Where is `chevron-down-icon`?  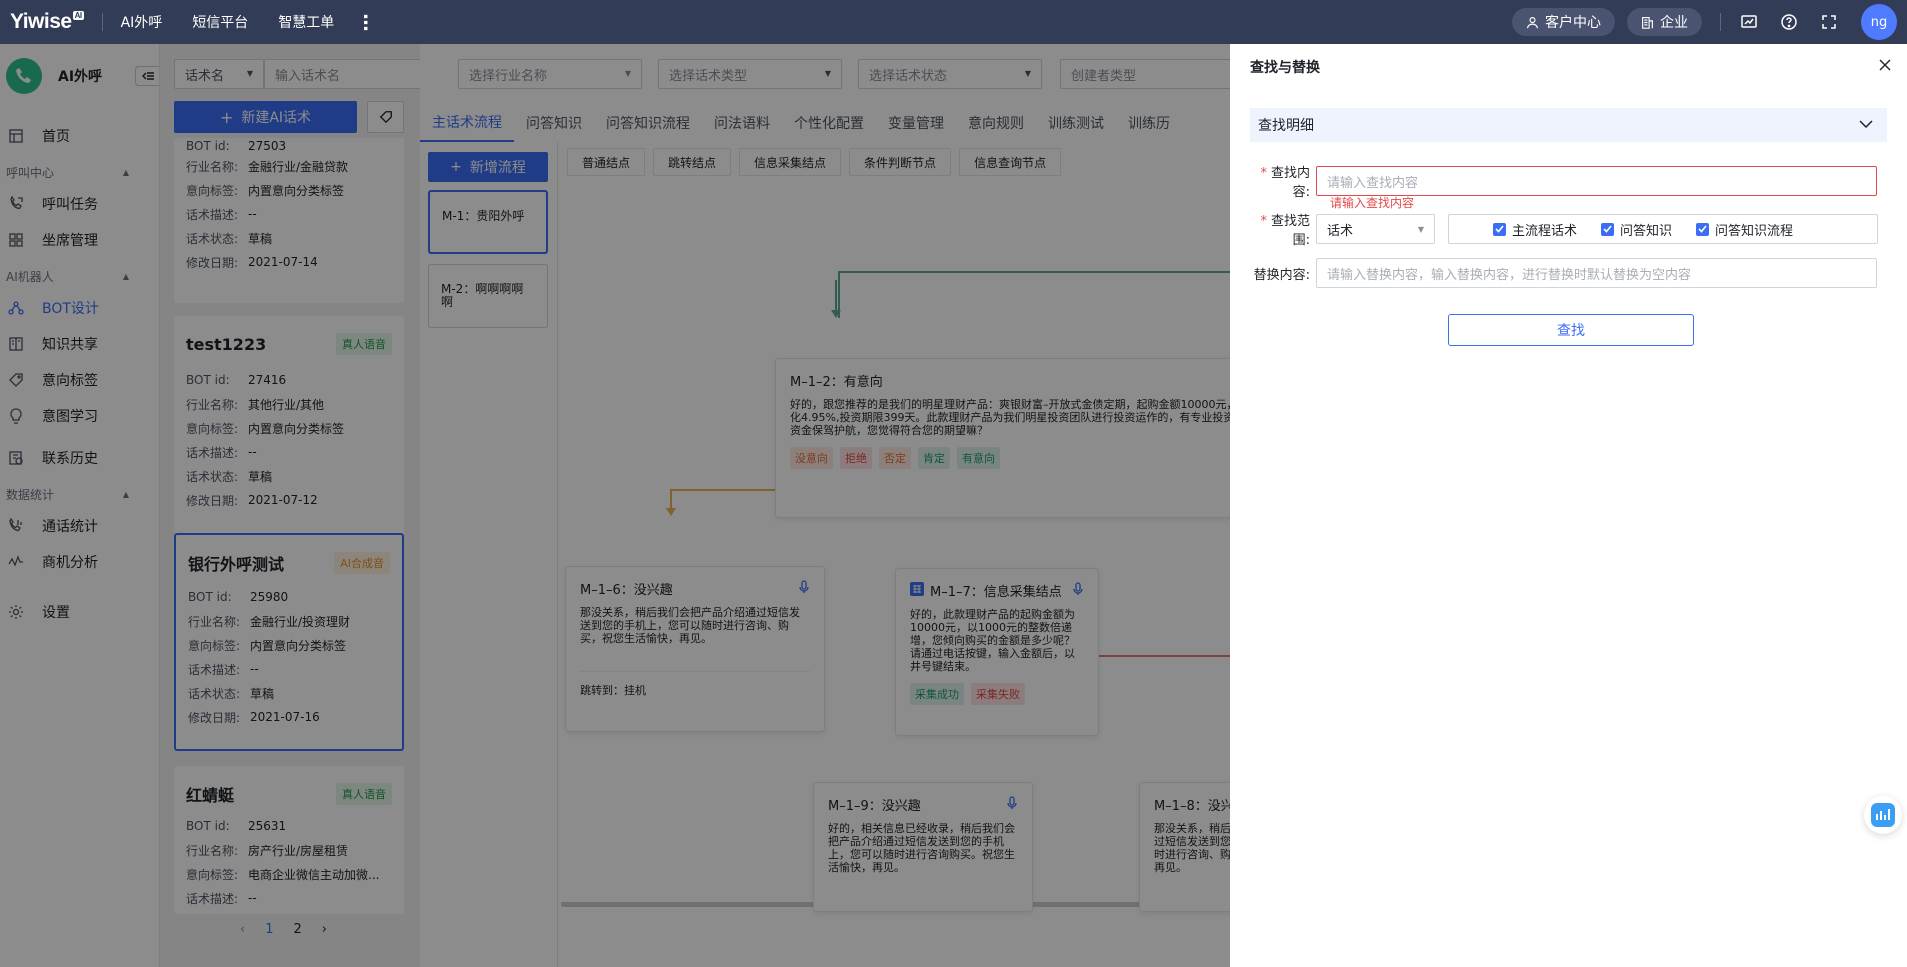 chevron-down-icon is located at coordinates (1866, 125).